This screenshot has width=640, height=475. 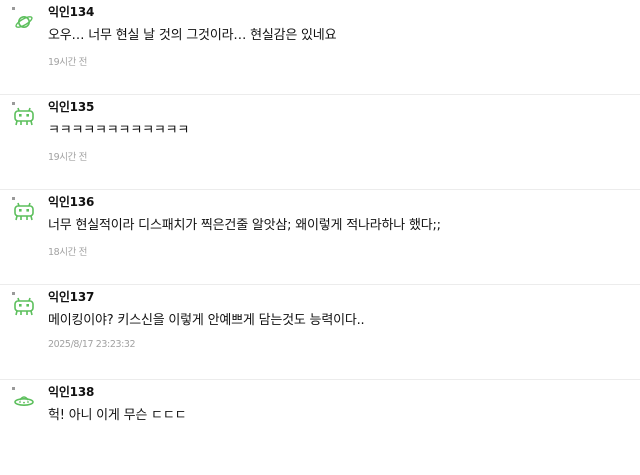 I want to click on comment-text: 헉! 아니 이게 무슨 ㄷㄷㄷ, so click(x=117, y=415).